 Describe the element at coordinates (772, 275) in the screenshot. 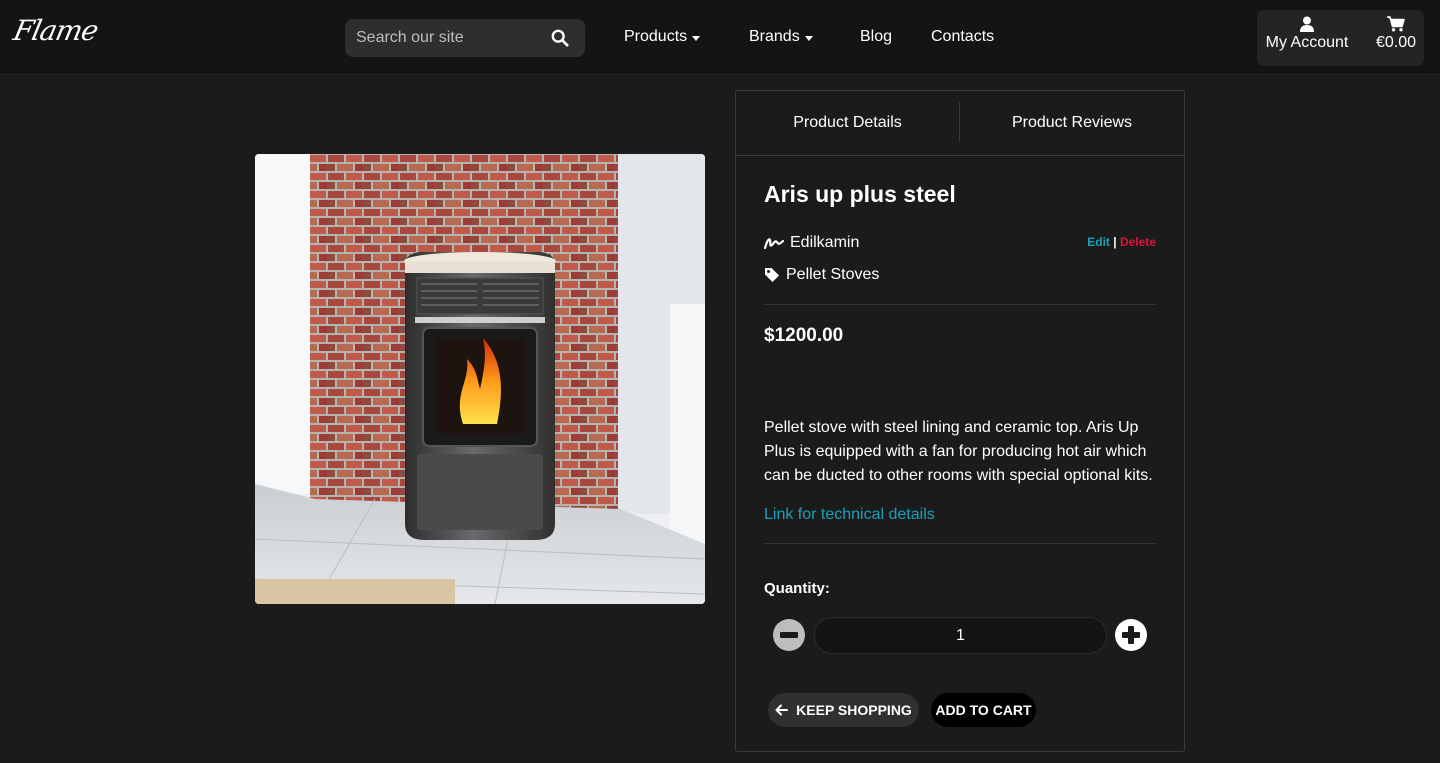

I see `tag-icon` at that location.